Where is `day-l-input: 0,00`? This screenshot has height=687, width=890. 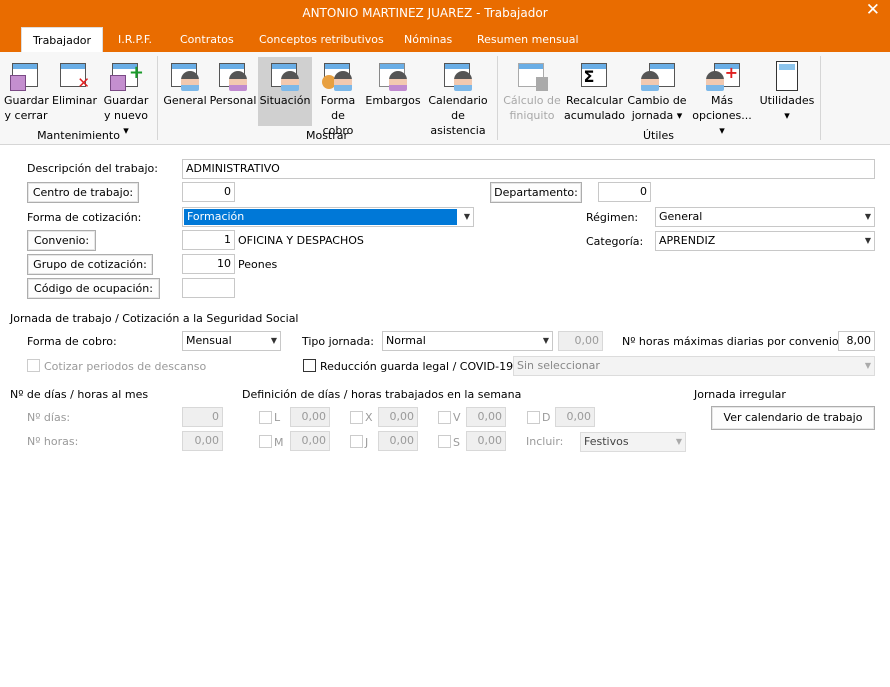 day-l-input: 0,00 is located at coordinates (310, 417).